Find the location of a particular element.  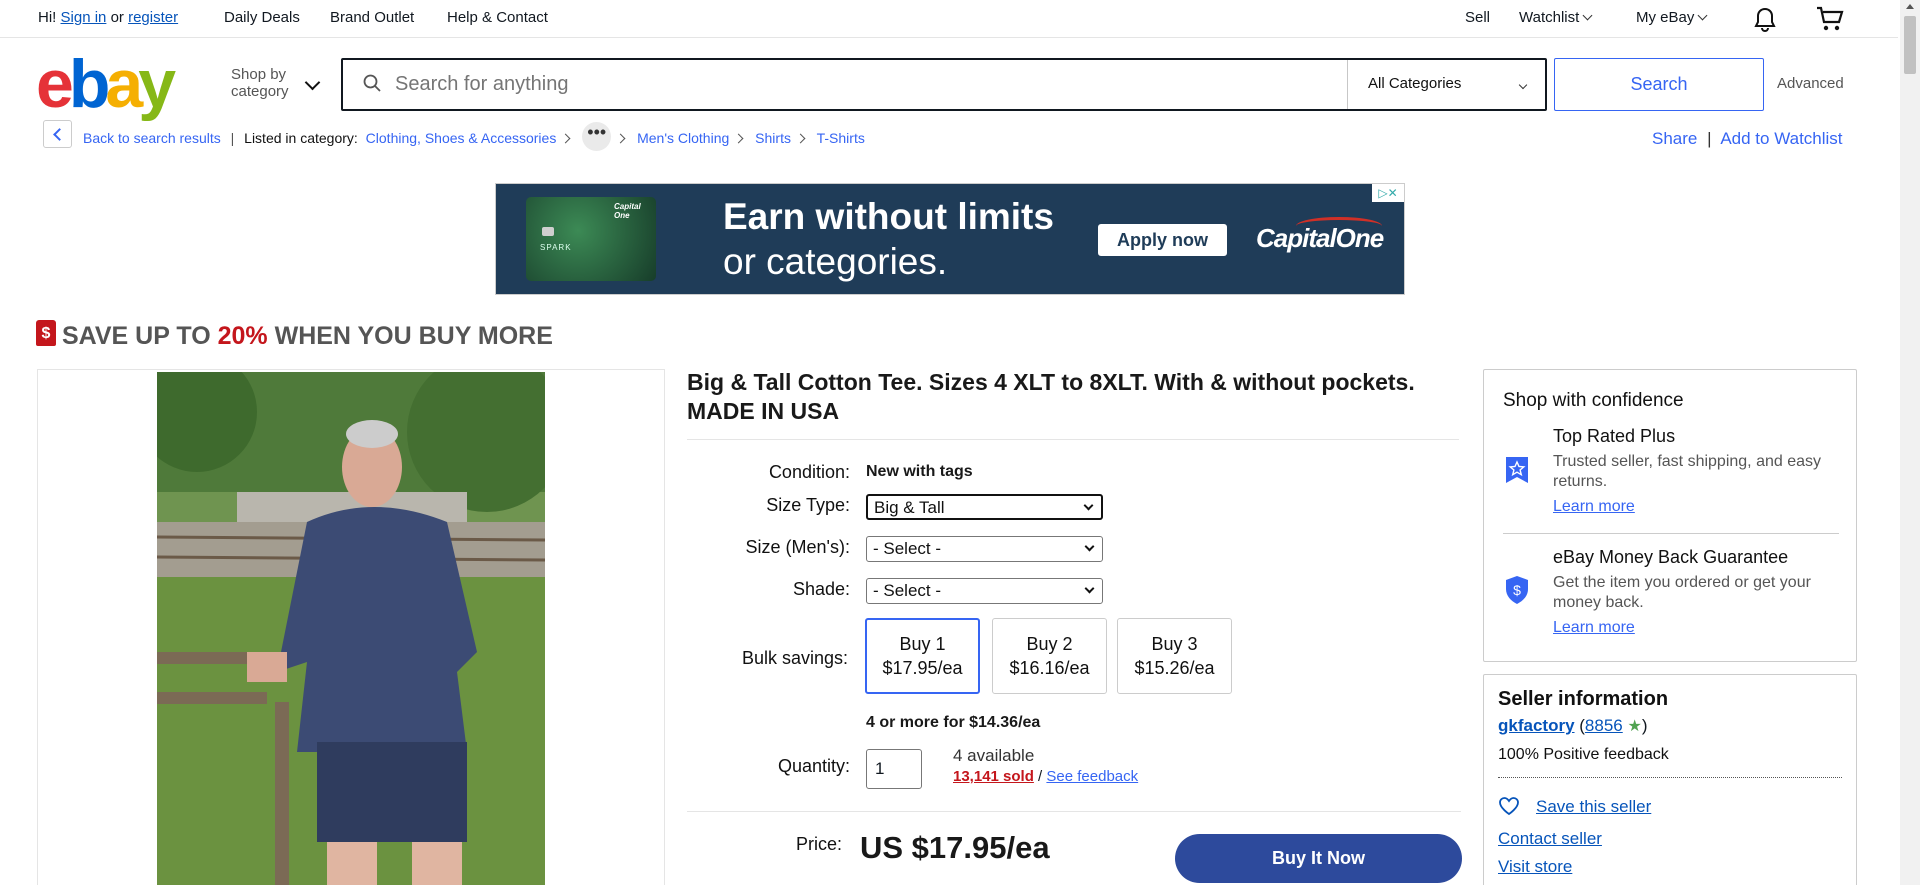

top-rated-title: Top Rated Plus is located at coordinates (1614, 436).